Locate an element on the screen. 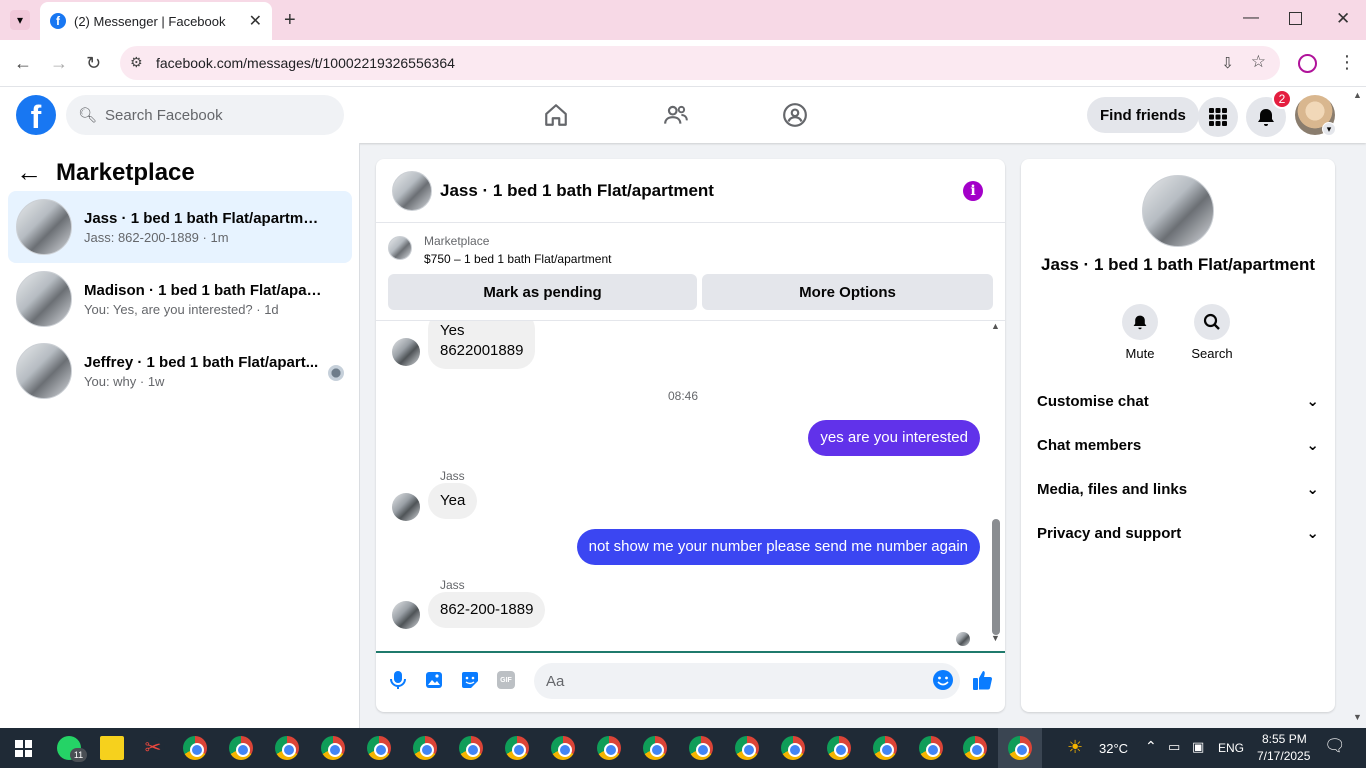  sender-avatar is located at coordinates (406, 352).